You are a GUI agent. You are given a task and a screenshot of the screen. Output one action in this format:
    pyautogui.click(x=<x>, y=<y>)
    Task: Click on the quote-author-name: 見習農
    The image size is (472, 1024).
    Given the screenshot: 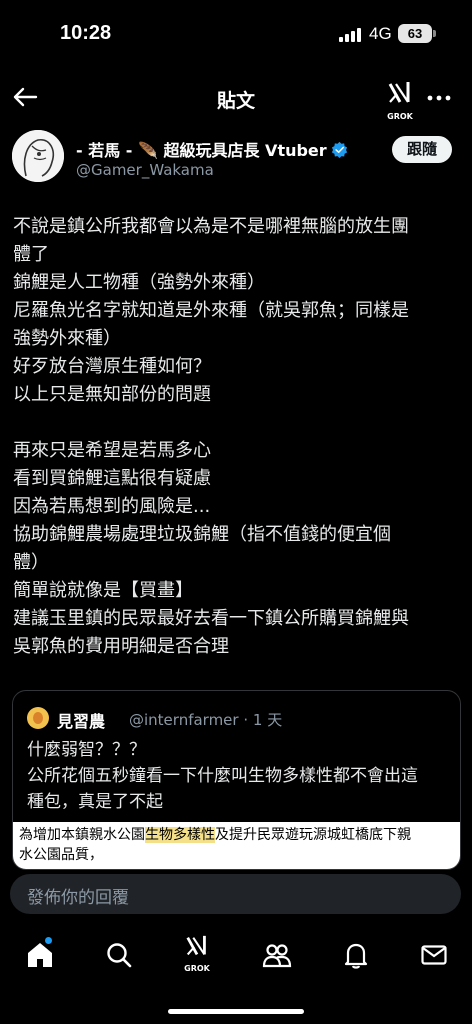 What is the action you would take?
    pyautogui.click(x=81, y=721)
    